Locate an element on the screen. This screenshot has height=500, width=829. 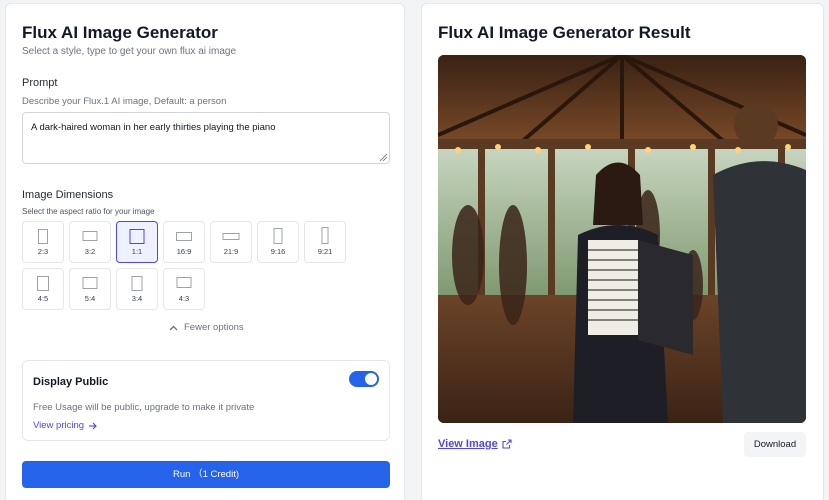
display-public-toggle is located at coordinates (364, 379).